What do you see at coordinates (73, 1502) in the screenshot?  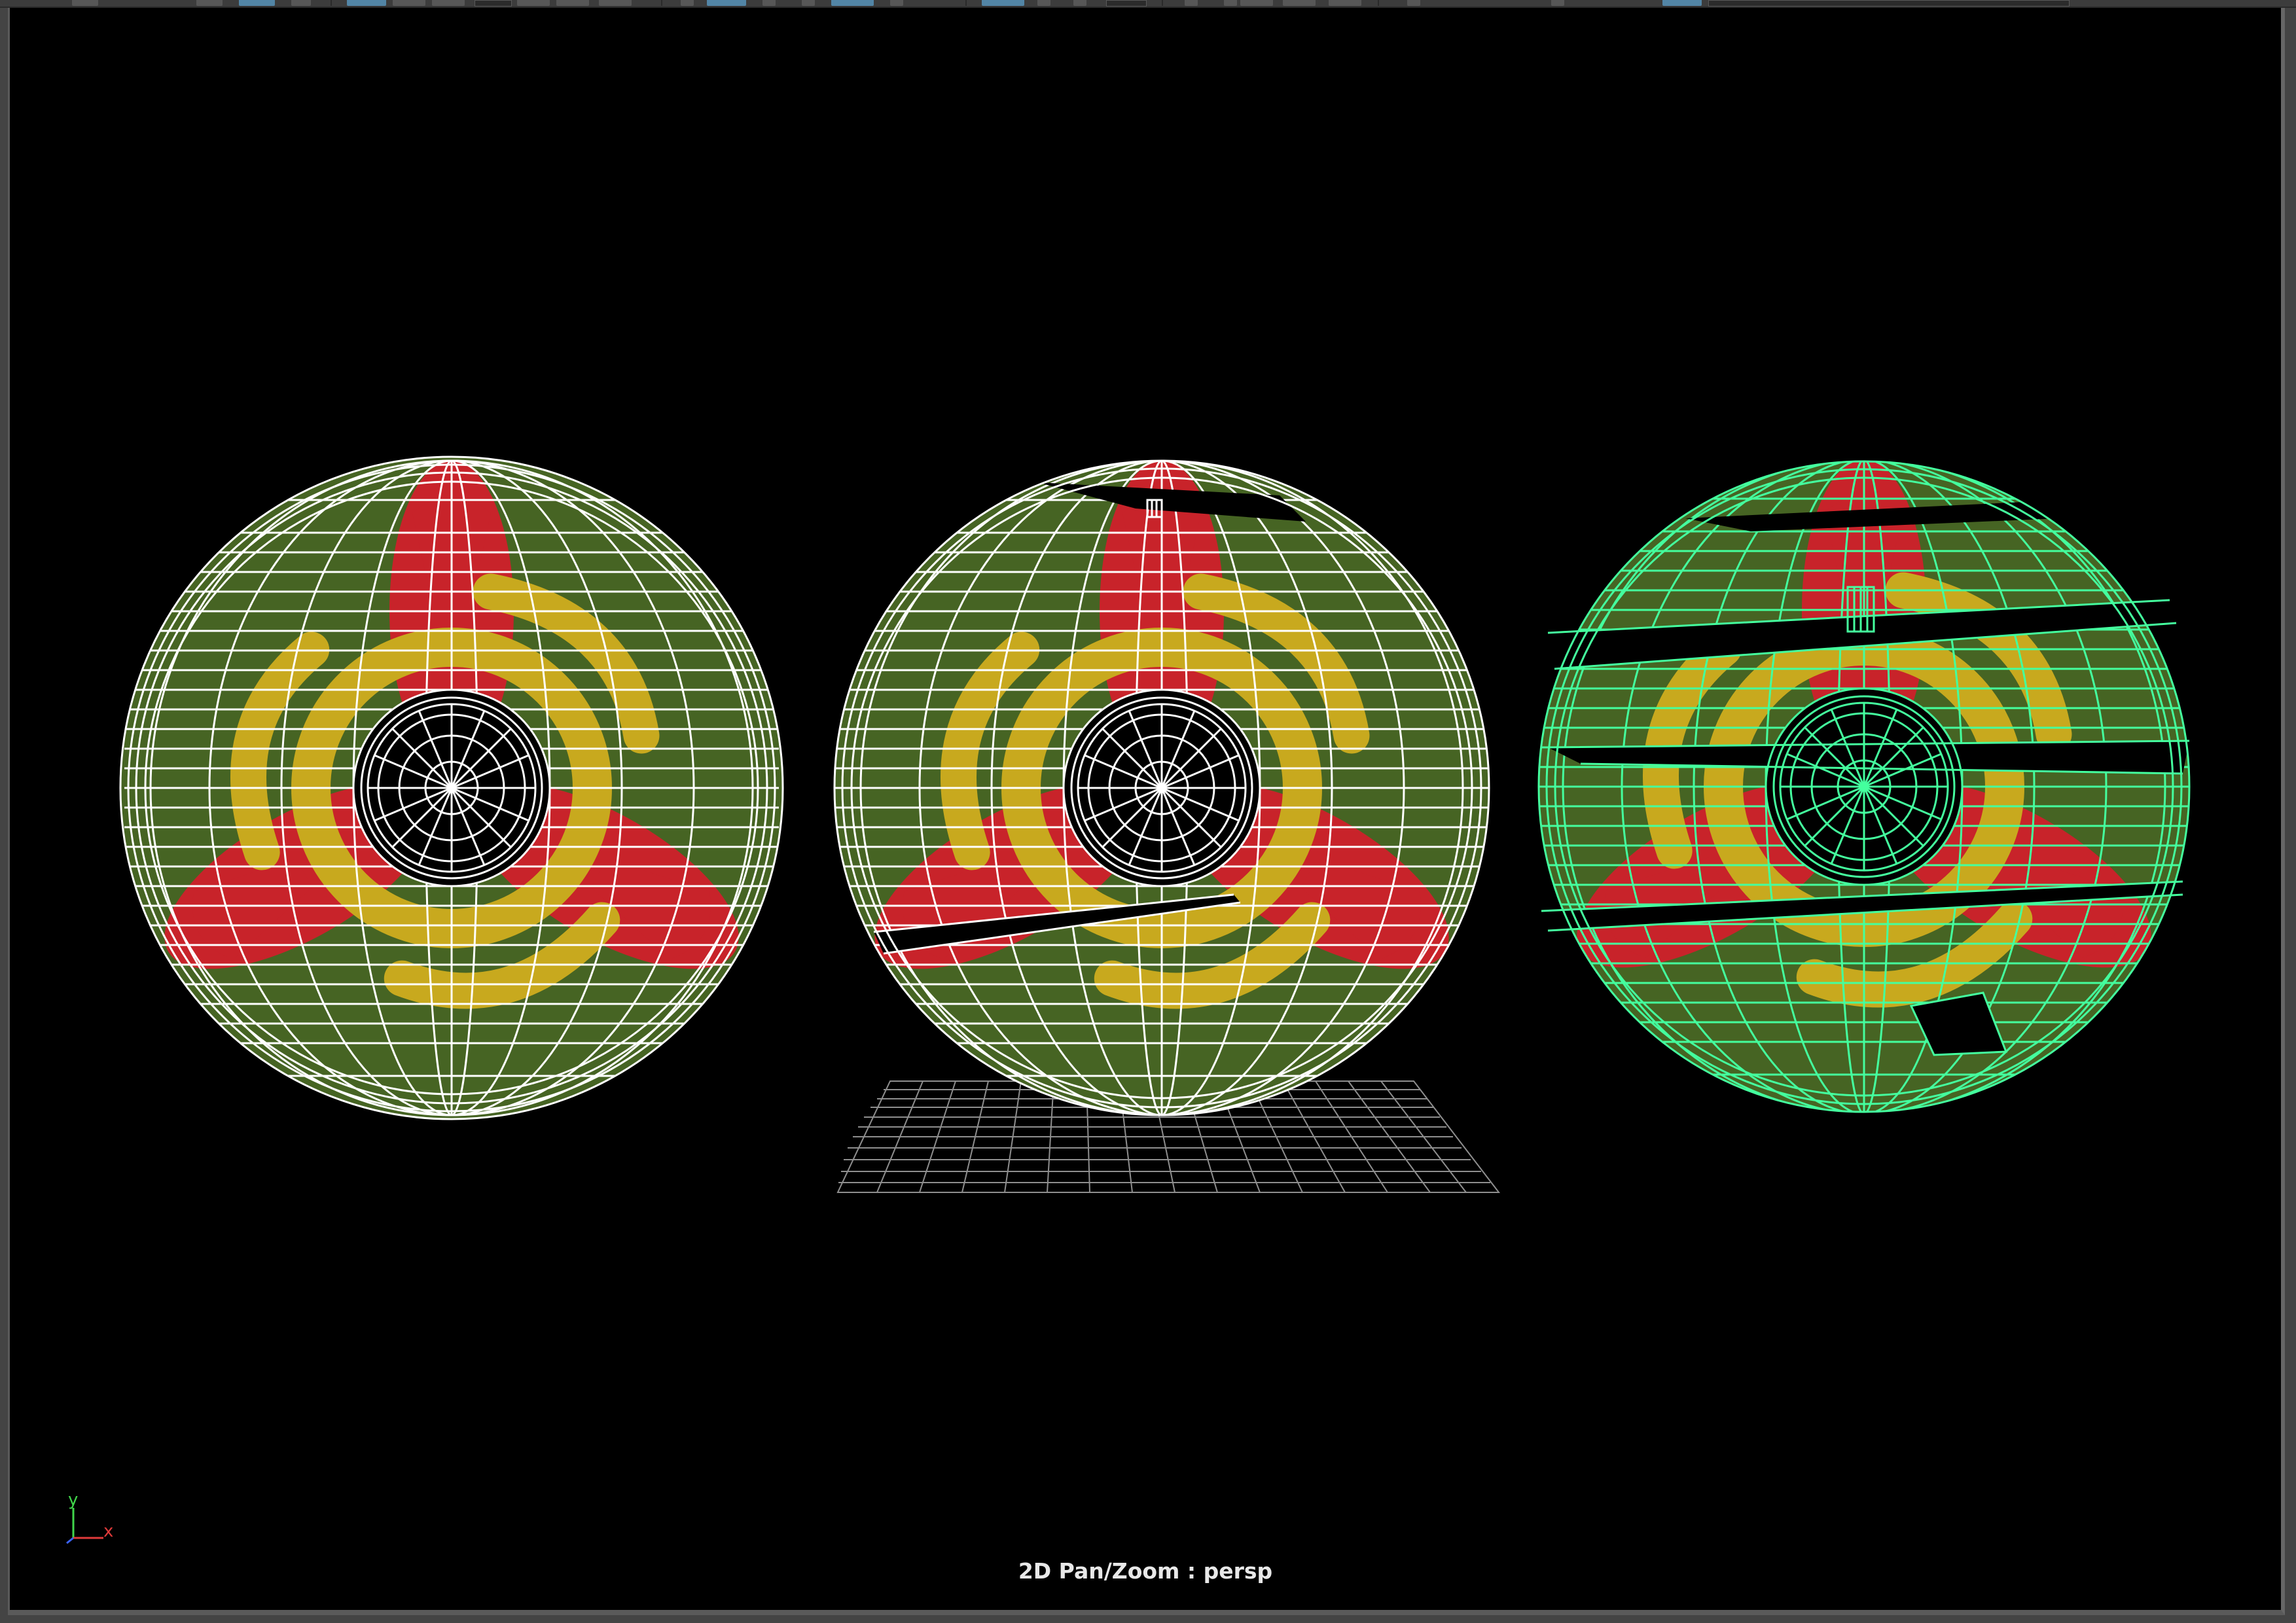 I see `y-axis-label: y` at bounding box center [73, 1502].